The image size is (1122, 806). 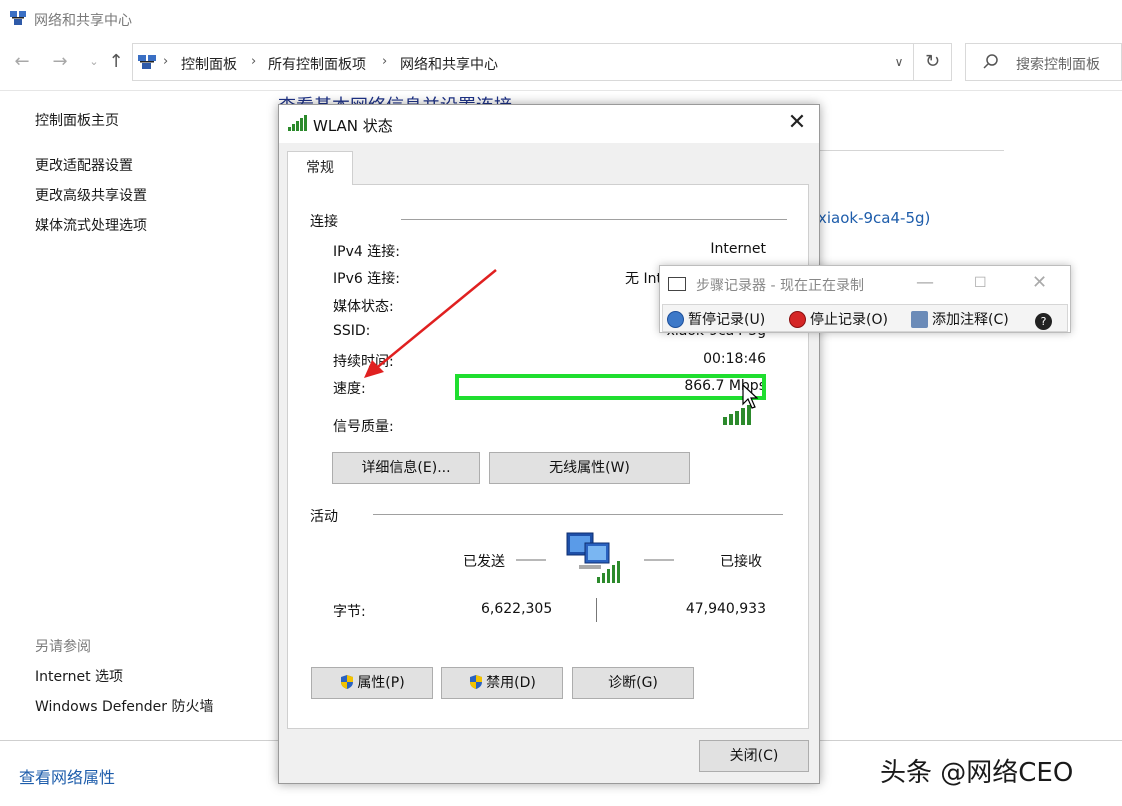 What do you see at coordinates (990, 61) in the screenshot?
I see `search-icon` at bounding box center [990, 61].